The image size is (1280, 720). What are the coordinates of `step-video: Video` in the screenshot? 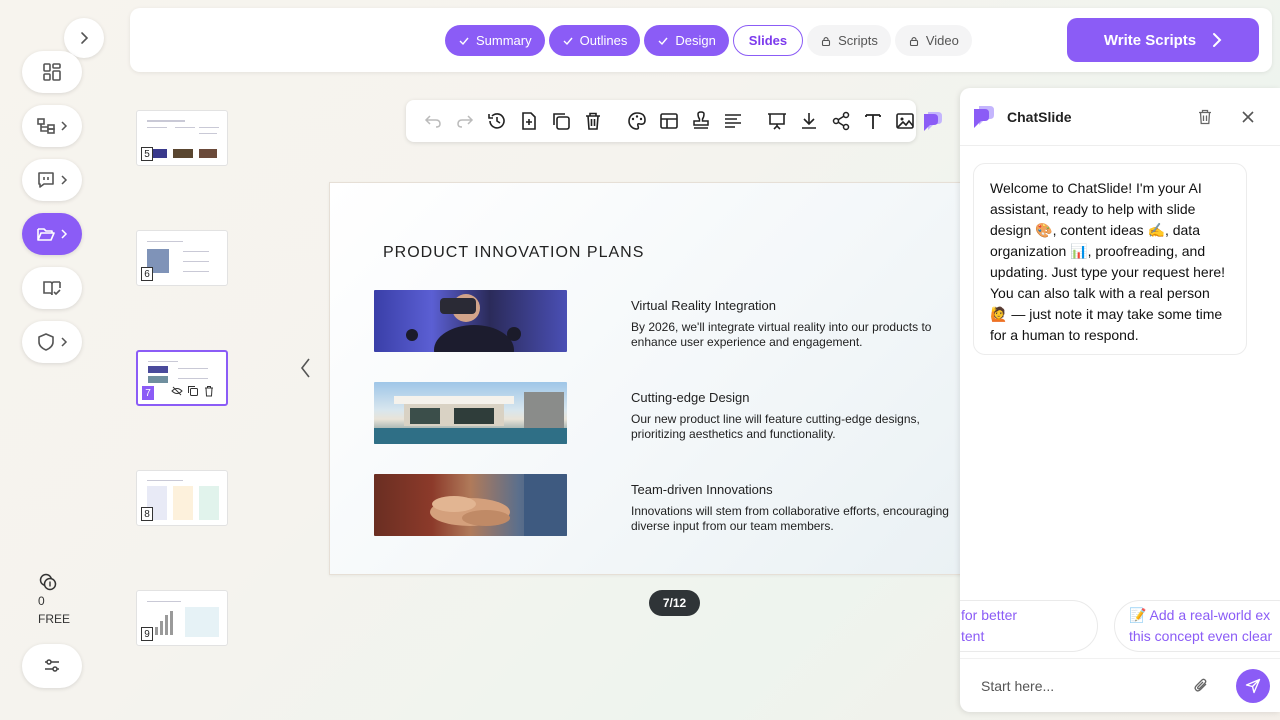 It's located at (933, 40).